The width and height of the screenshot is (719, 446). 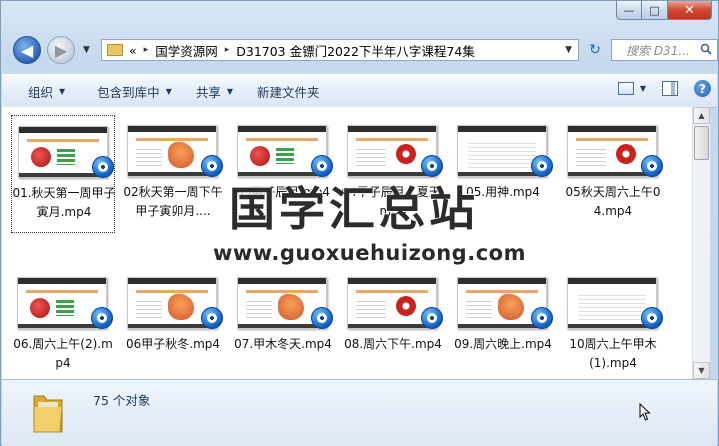 I want to click on include-library-menu: 包含到库中 ▼, so click(x=132, y=91).